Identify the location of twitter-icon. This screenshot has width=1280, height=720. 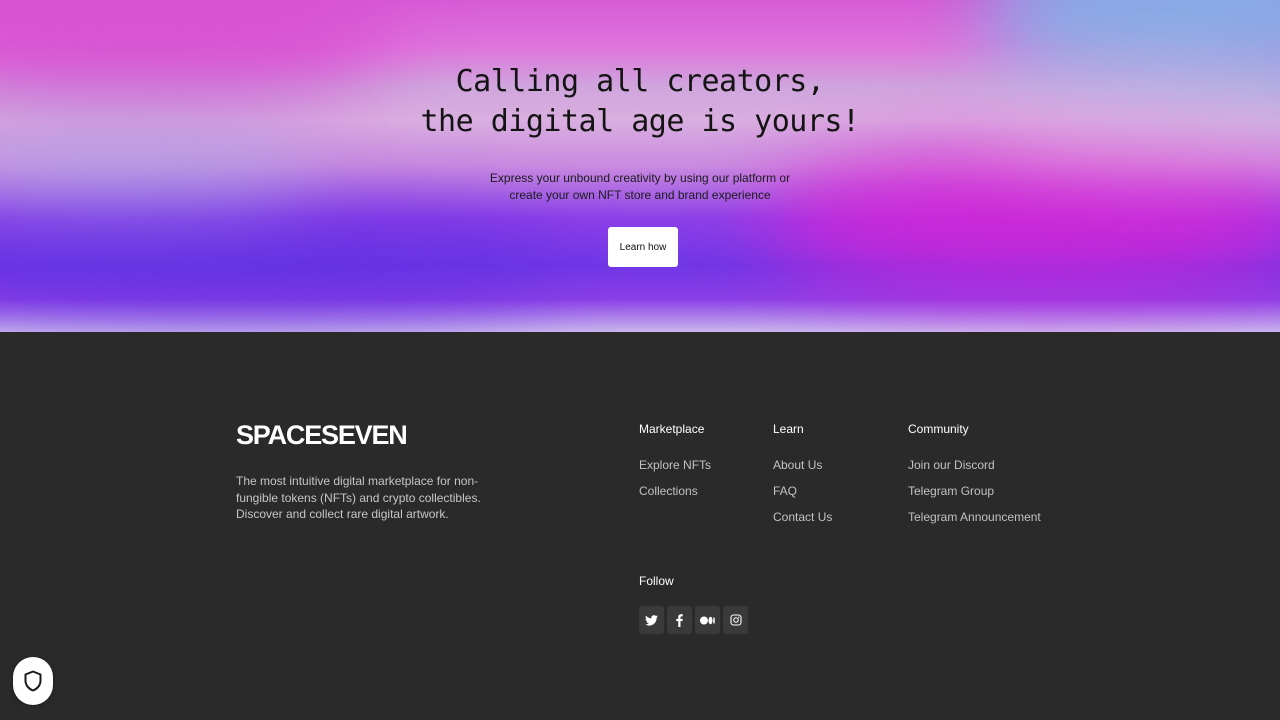
(651, 620).